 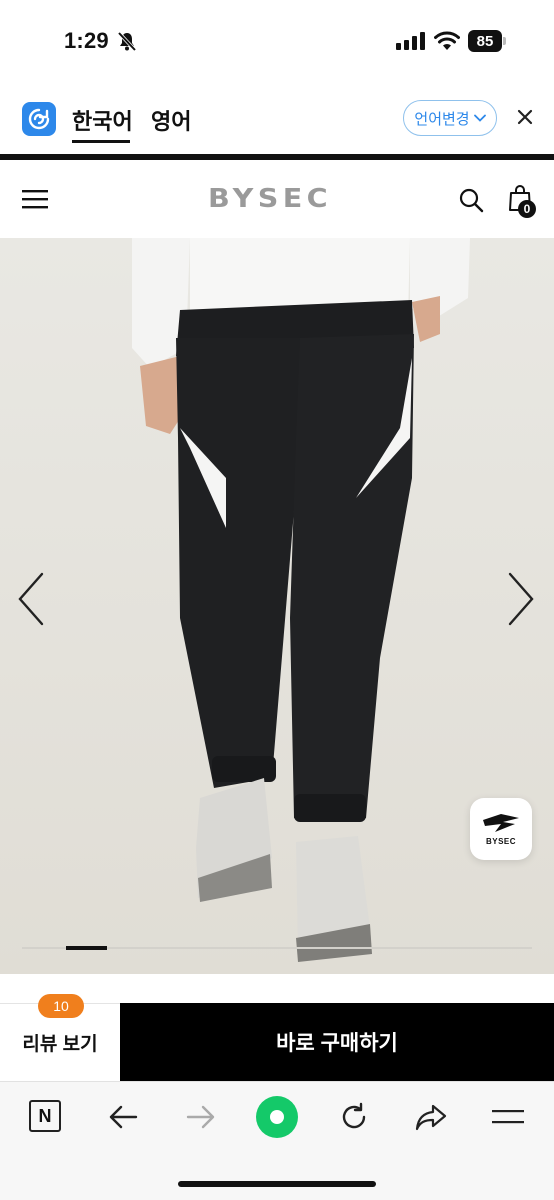 I want to click on battery-icon: 85, so click(x=488, y=41).